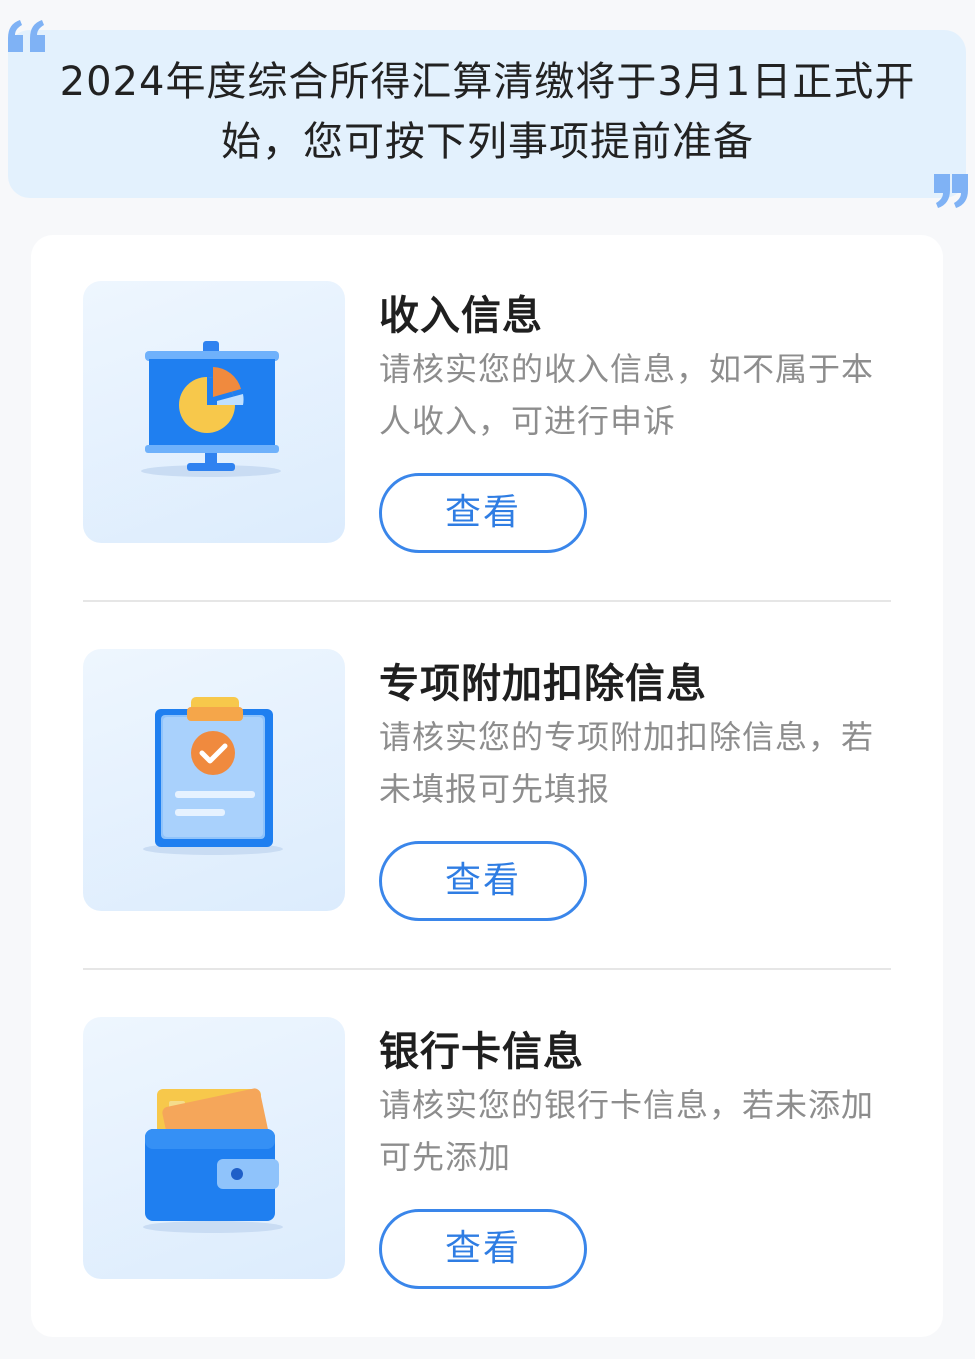 The height and width of the screenshot is (1359, 975). Describe the element at coordinates (487, 112) in the screenshot. I see `announcement-text: 2024年度综合所得汇算清缴将于3月1日正式开 始，您可按下列事项提前准备` at that location.